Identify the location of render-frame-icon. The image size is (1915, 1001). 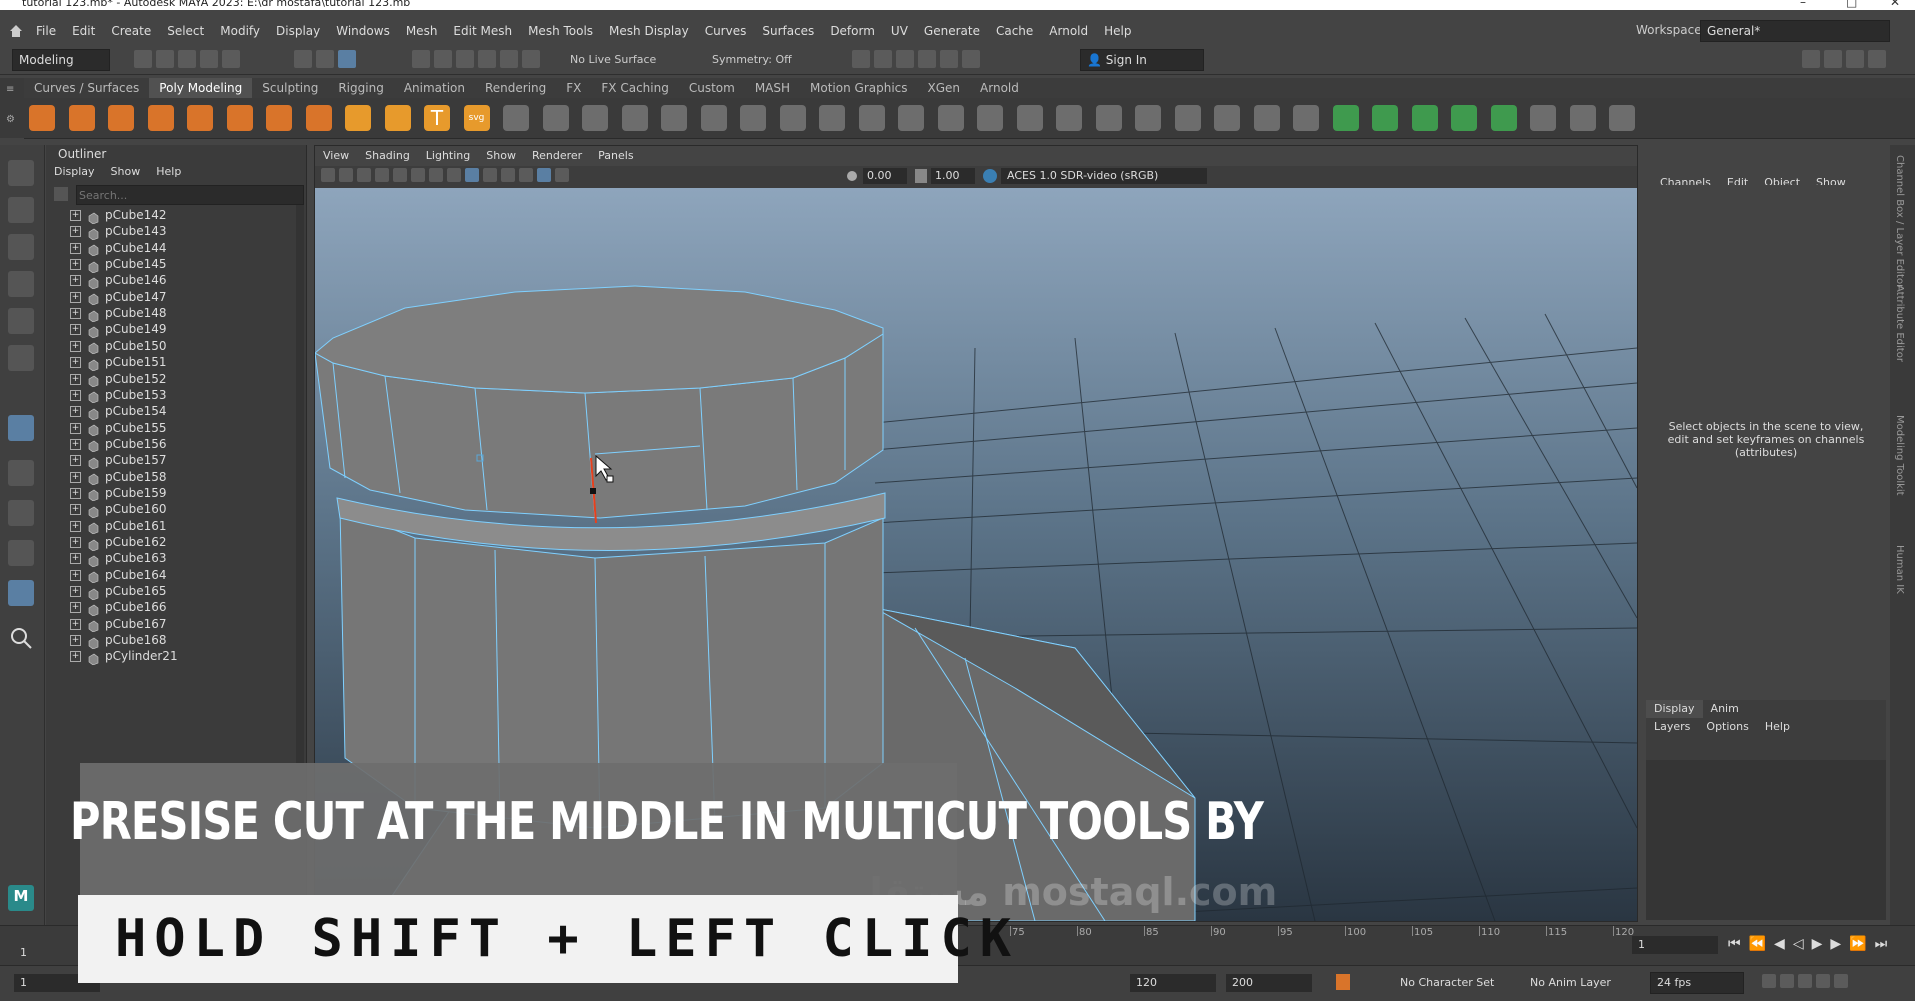
(861, 59).